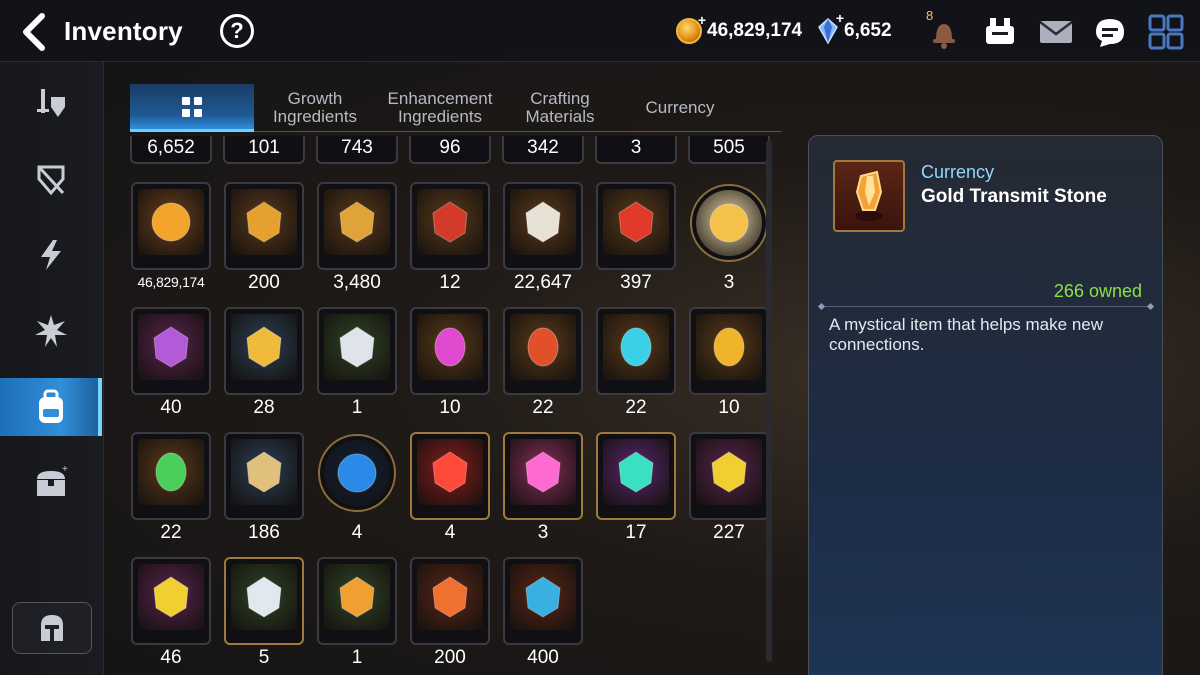 This screenshot has height=675, width=1200. I want to click on inventory-item: 3,480, so click(357, 237).